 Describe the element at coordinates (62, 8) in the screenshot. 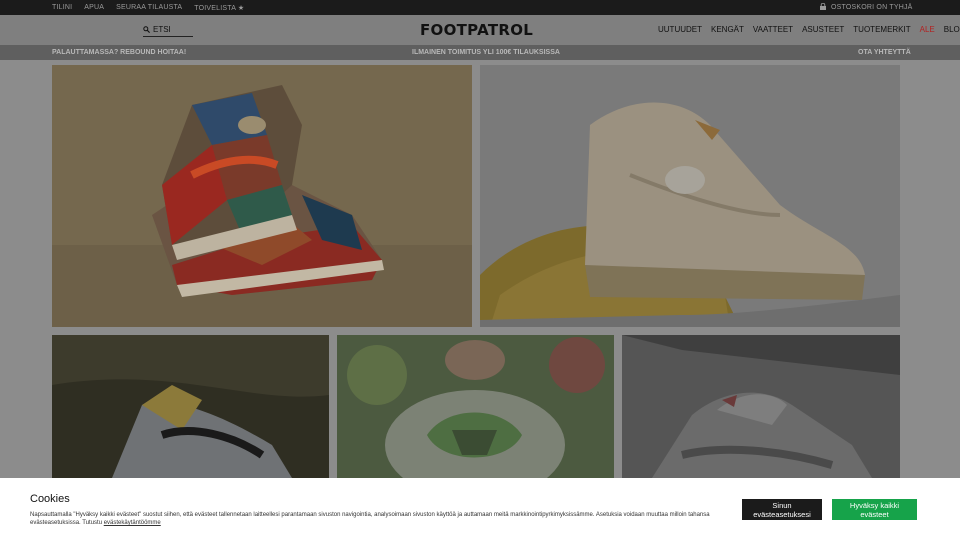

I see `my-account-link: TILINI` at that location.